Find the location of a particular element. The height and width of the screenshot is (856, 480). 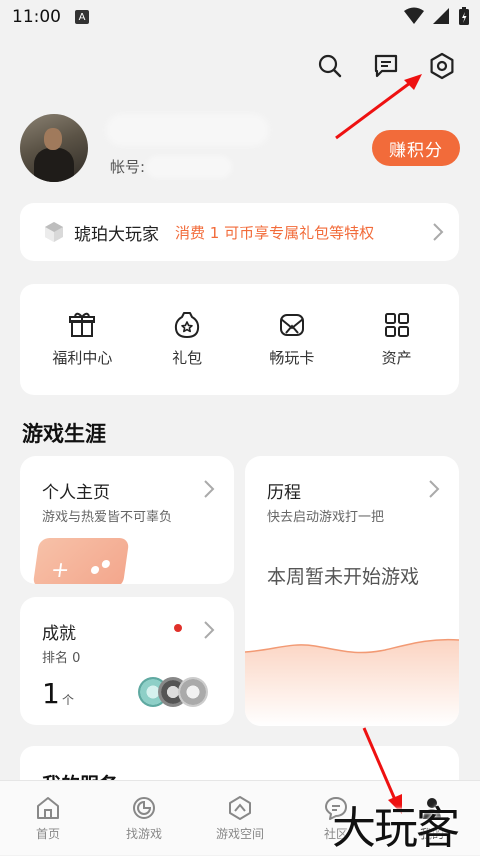

tab-home: 首页 is located at coordinates (48, 825).